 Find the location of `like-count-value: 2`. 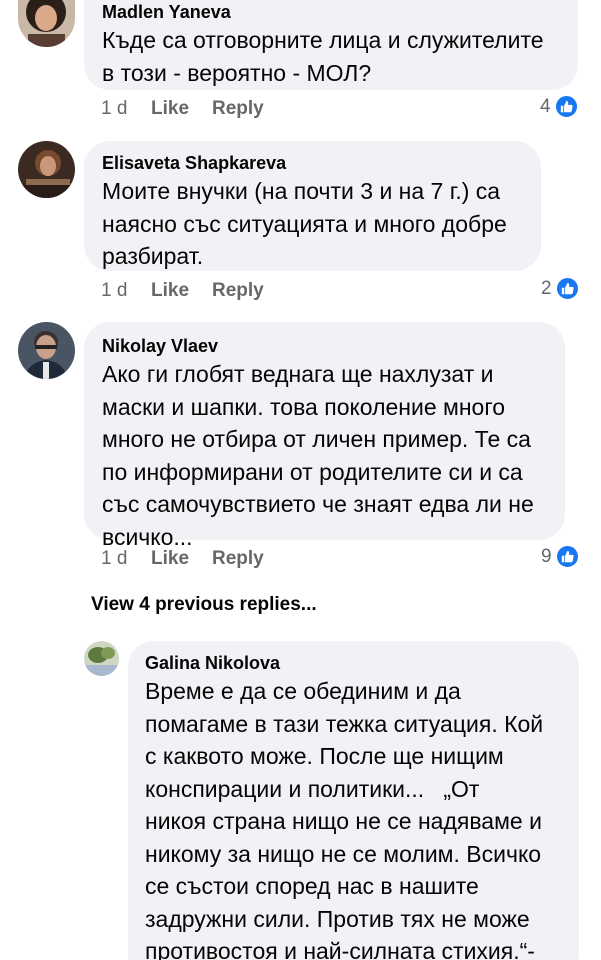

like-count-value: 2 is located at coordinates (546, 288).